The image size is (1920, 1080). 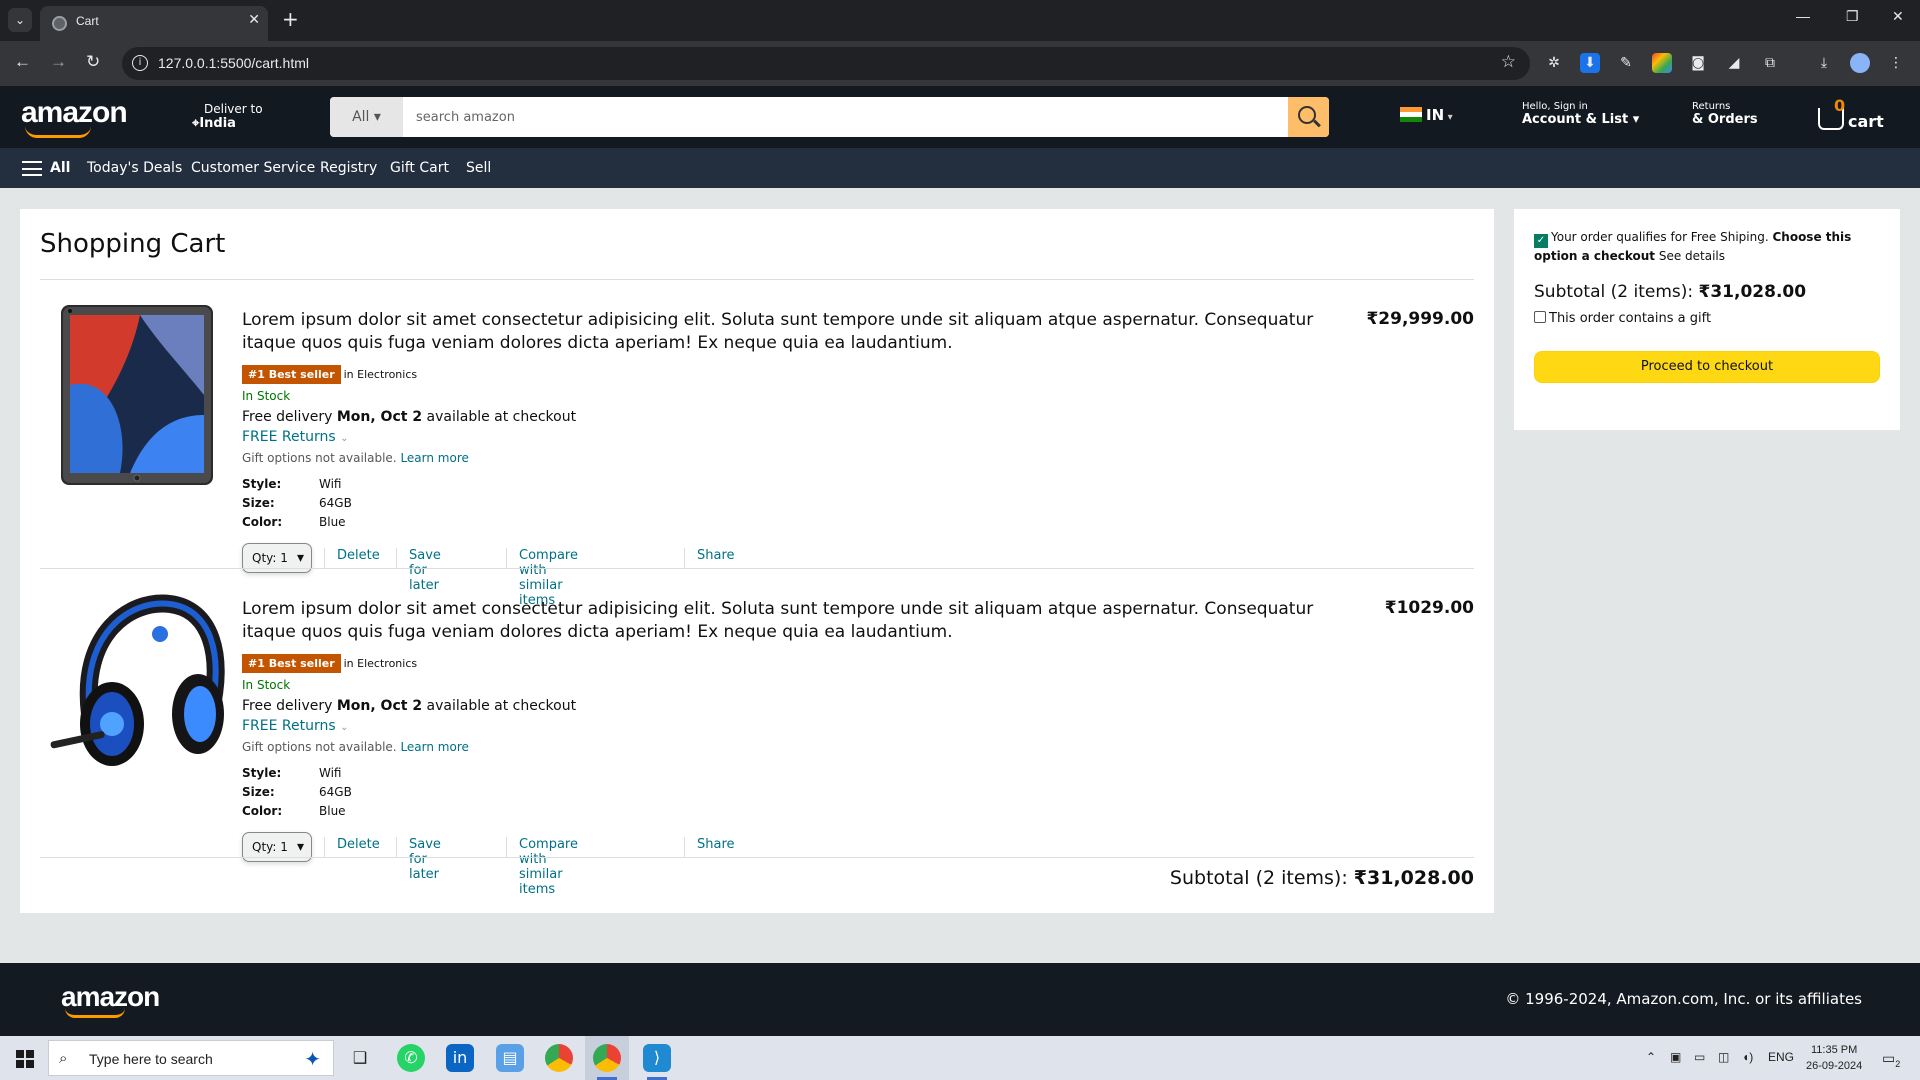 I want to click on search-button, so click(x=1308, y=117).